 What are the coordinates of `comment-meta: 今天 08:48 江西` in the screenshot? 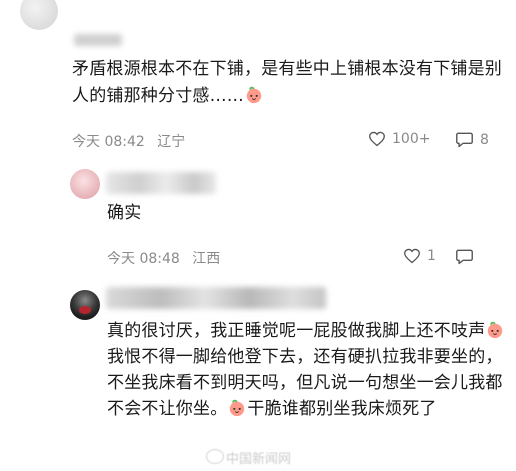 It's located at (167, 258).